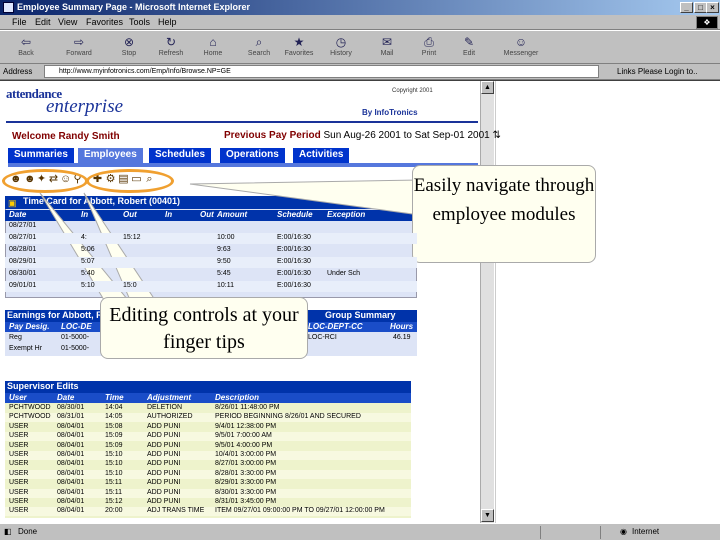 Image resolution: width=720 pixels, height=540 pixels. What do you see at coordinates (23, 285) in the screenshot?
I see `time-card-cell: 09/01/01` at bounding box center [23, 285].